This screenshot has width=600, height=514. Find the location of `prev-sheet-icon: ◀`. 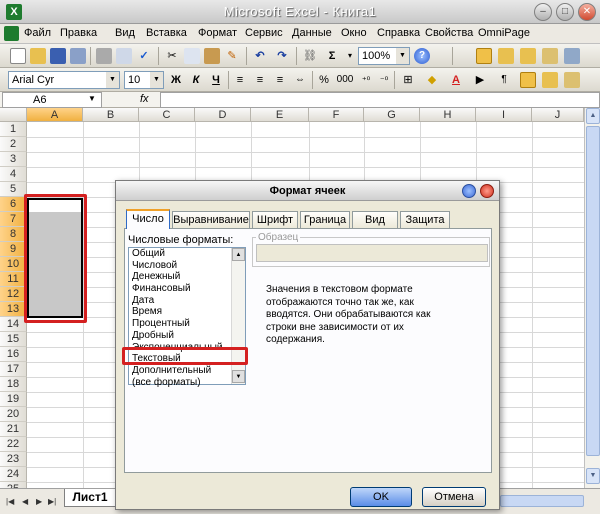

prev-sheet-icon: ◀ is located at coordinates (25, 501).